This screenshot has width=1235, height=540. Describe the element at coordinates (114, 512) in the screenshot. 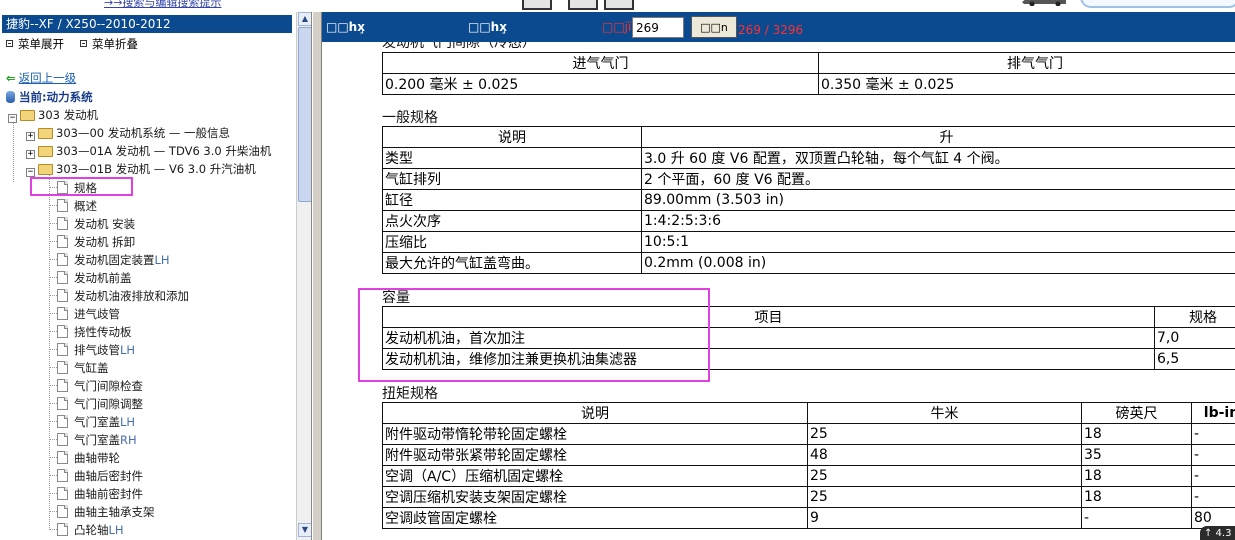

I see `tree-leaf-label: 曲轴主轴承支架` at that location.